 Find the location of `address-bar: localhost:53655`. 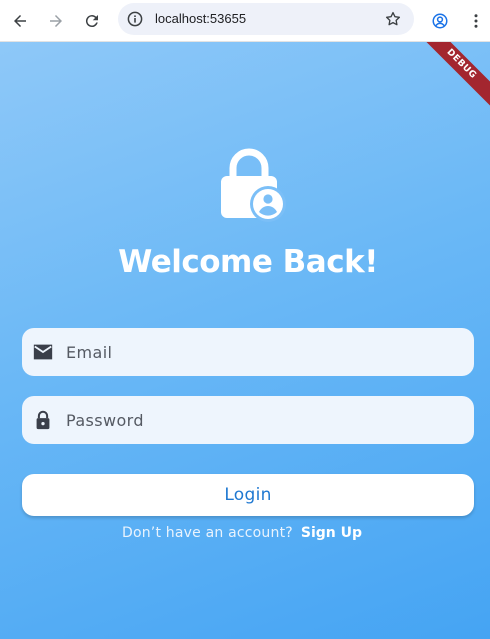

address-bar: localhost:53655 is located at coordinates (266, 19).